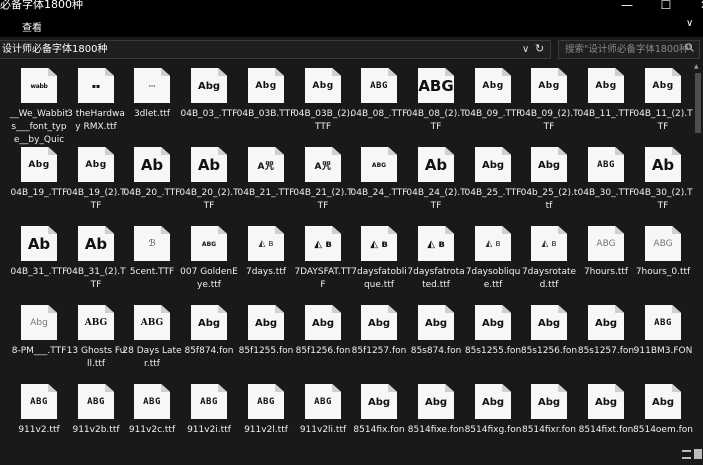 The image size is (703, 465). I want to click on file-item: ▪▪ 3 theHardway RMX.ttf, so click(96, 106).